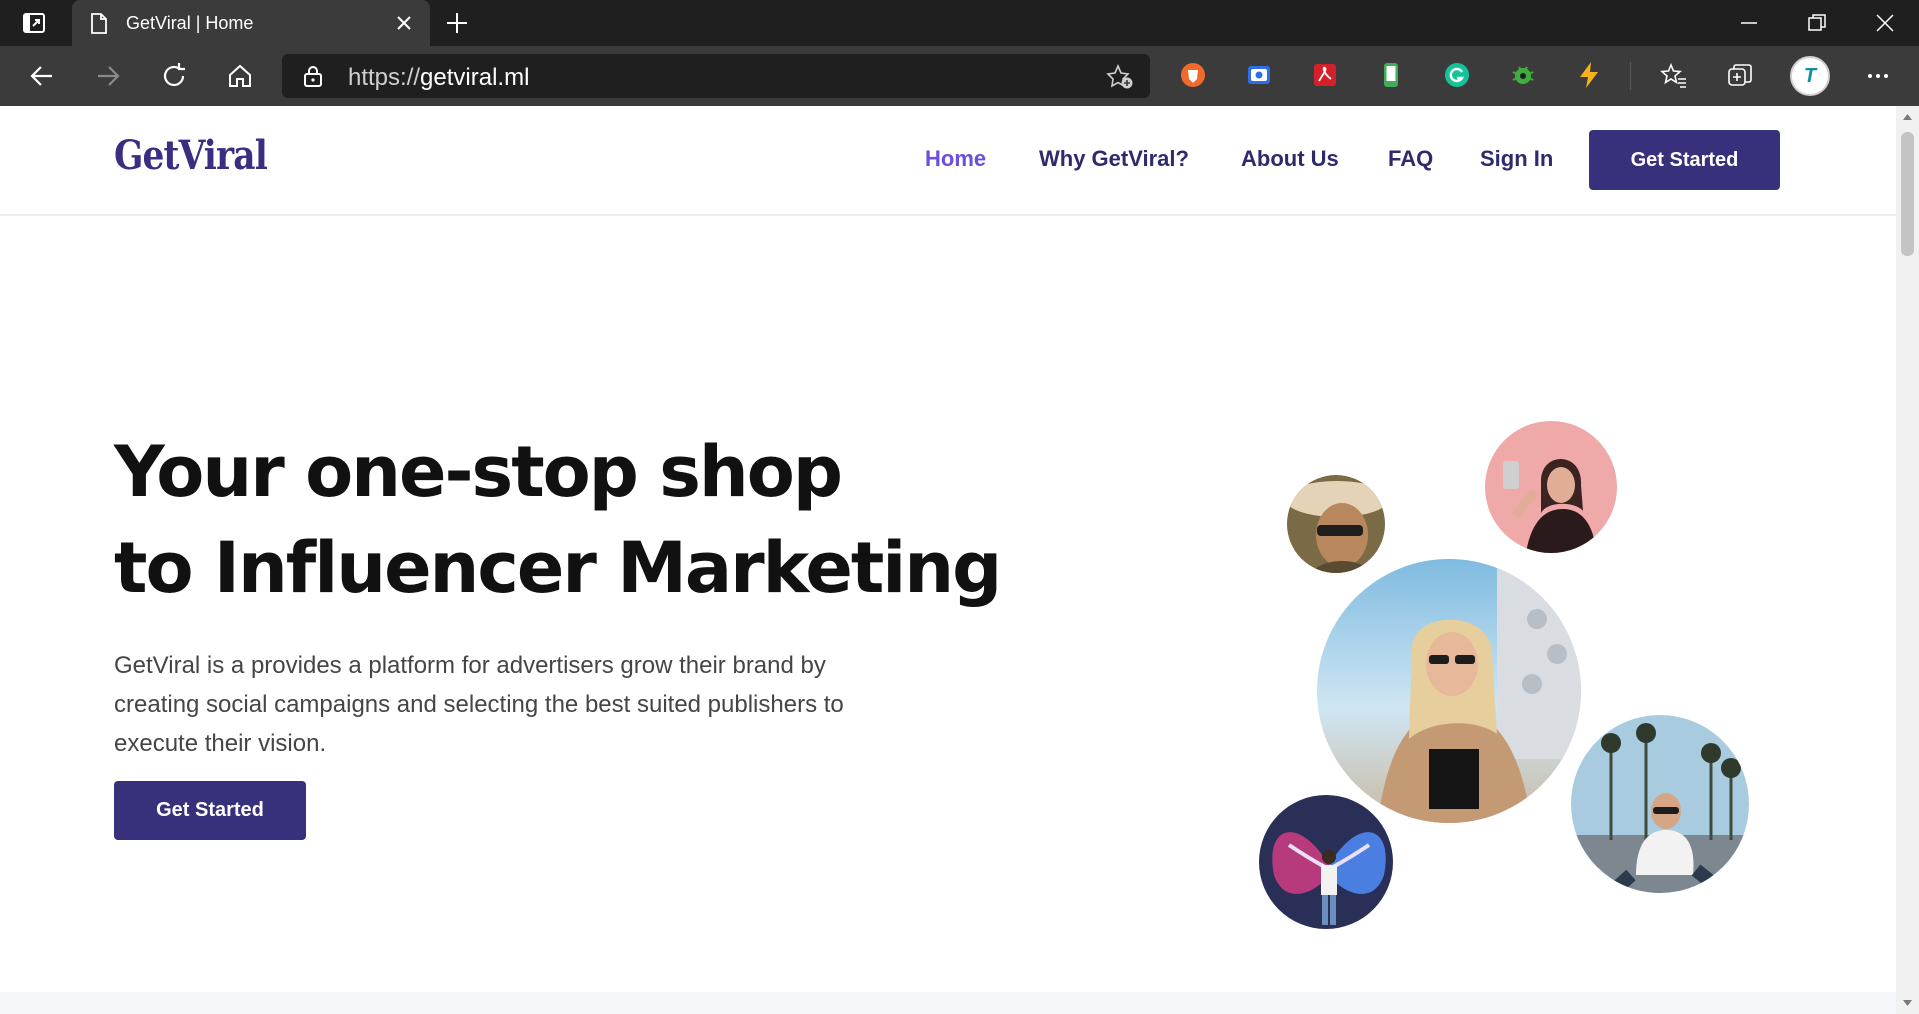 The height and width of the screenshot is (1014, 1919). Describe the element at coordinates (478, 472) in the screenshot. I see `hero-title-line-1: Your one-stop shop` at that location.